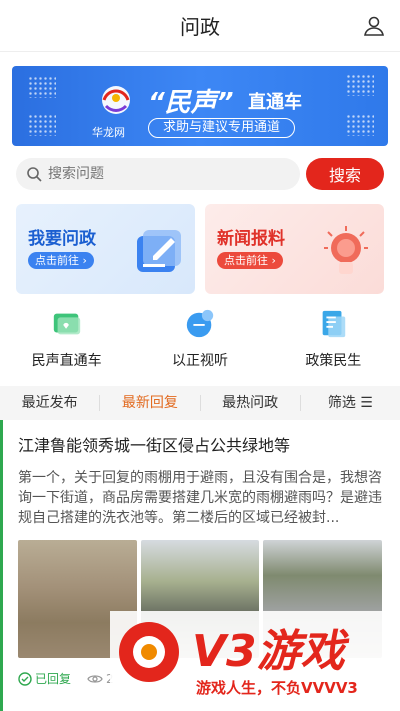 The width and height of the screenshot is (400, 711). I want to click on watermark-slogan: 游戏人生，不负VVVV3, so click(277, 688).